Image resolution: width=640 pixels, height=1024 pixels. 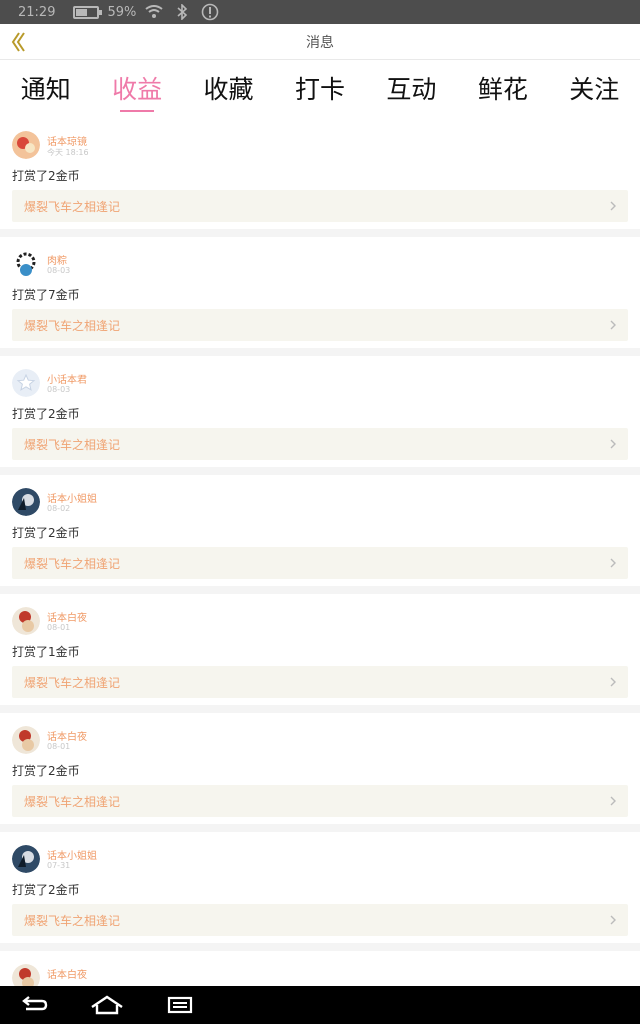 What do you see at coordinates (594, 89) in the screenshot?
I see `tab-follow: 关注` at bounding box center [594, 89].